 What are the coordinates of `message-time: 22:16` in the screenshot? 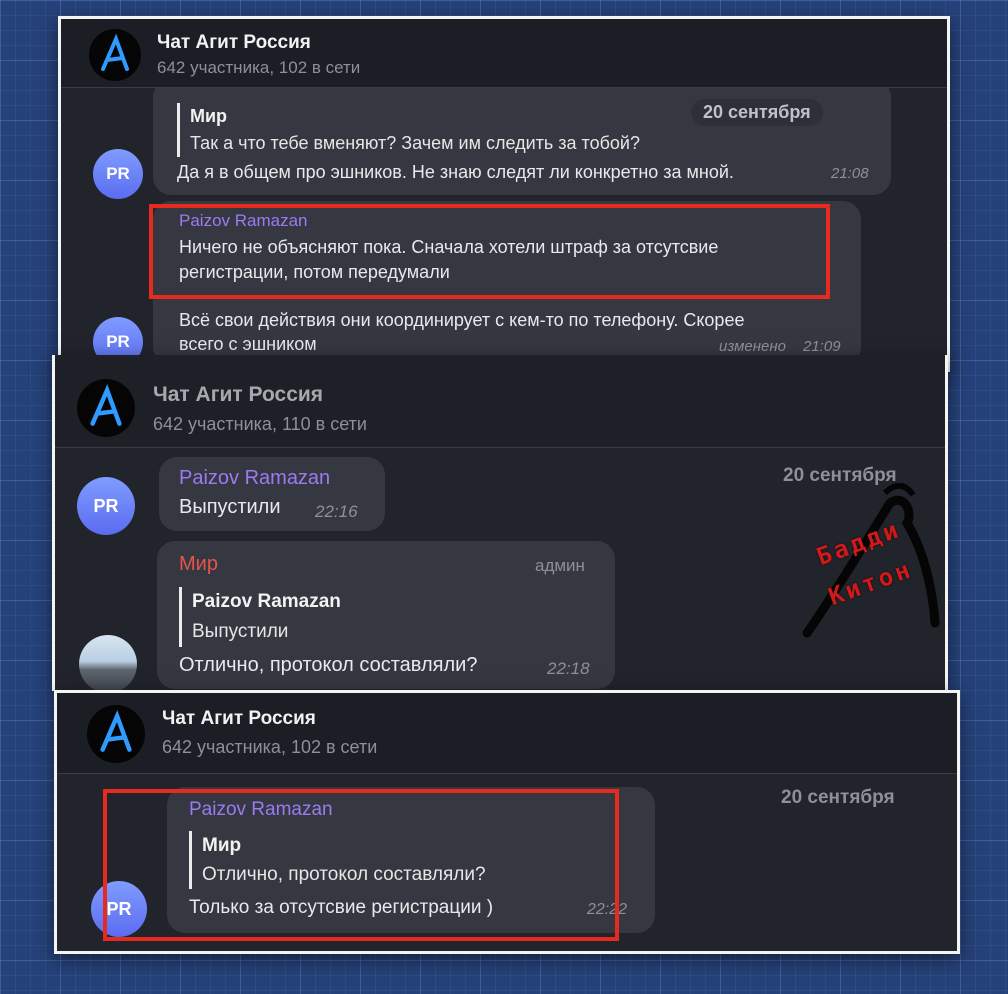 It's located at (336, 511).